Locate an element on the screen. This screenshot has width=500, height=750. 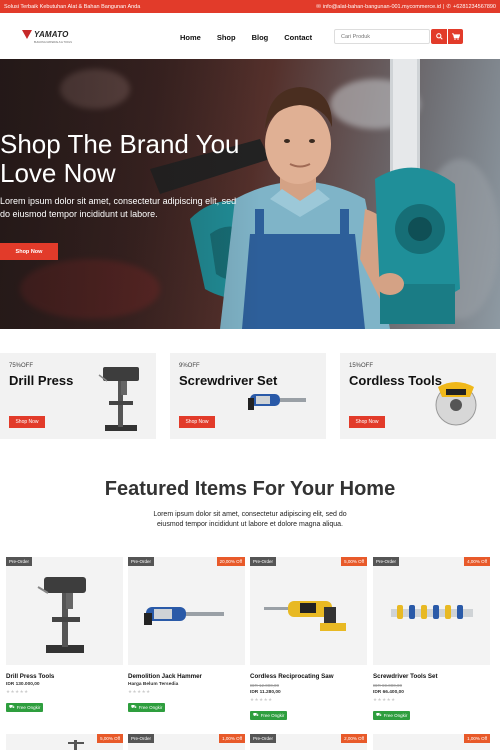
discount-badge: 4,00% Off is located at coordinates (477, 561).